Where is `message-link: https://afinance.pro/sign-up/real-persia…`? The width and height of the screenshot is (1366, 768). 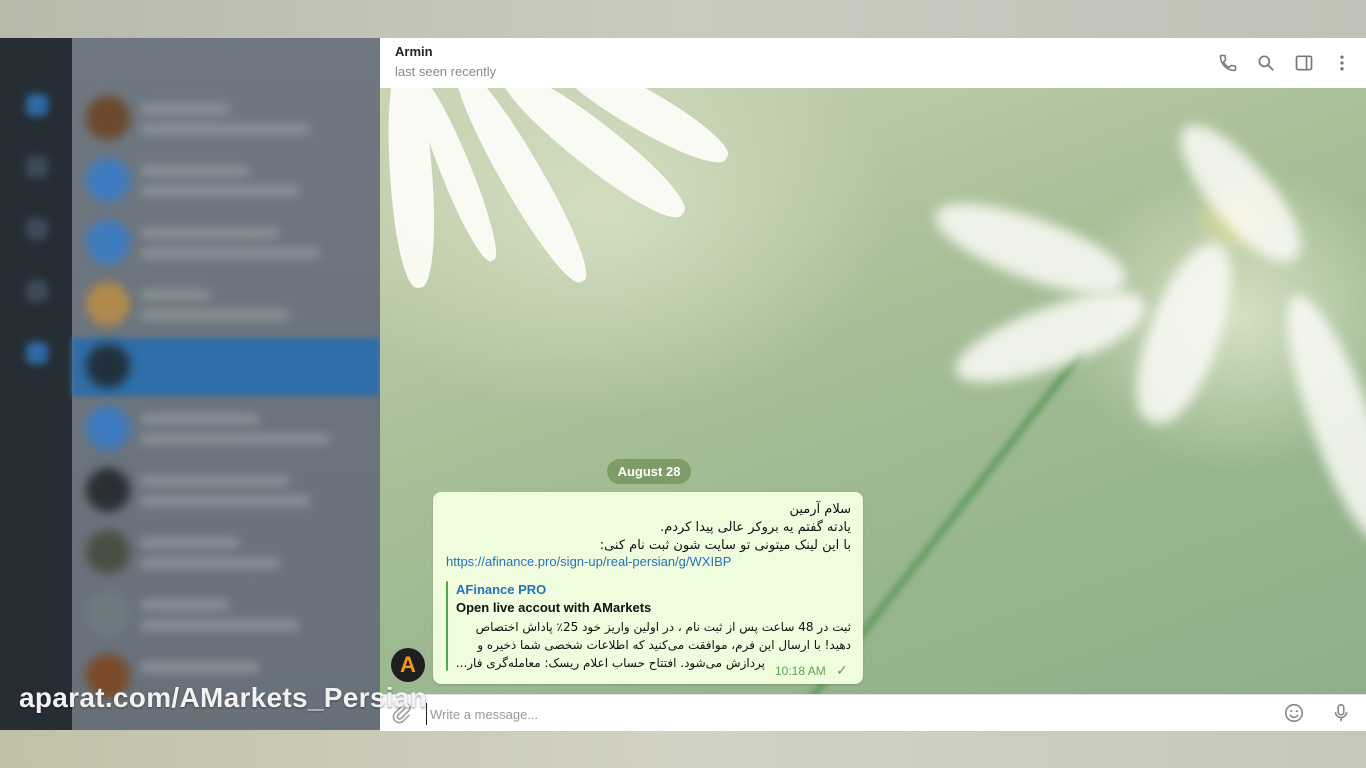 message-link: https://afinance.pro/sign-up/real-persia… is located at coordinates (588, 561).